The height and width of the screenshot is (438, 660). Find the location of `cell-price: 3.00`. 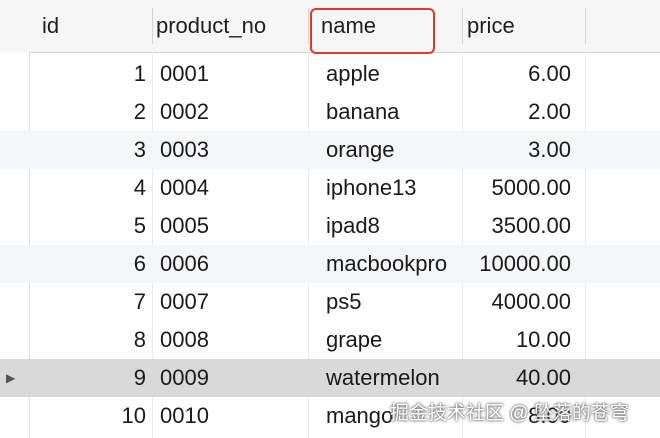

cell-price: 3.00 is located at coordinates (518, 150).